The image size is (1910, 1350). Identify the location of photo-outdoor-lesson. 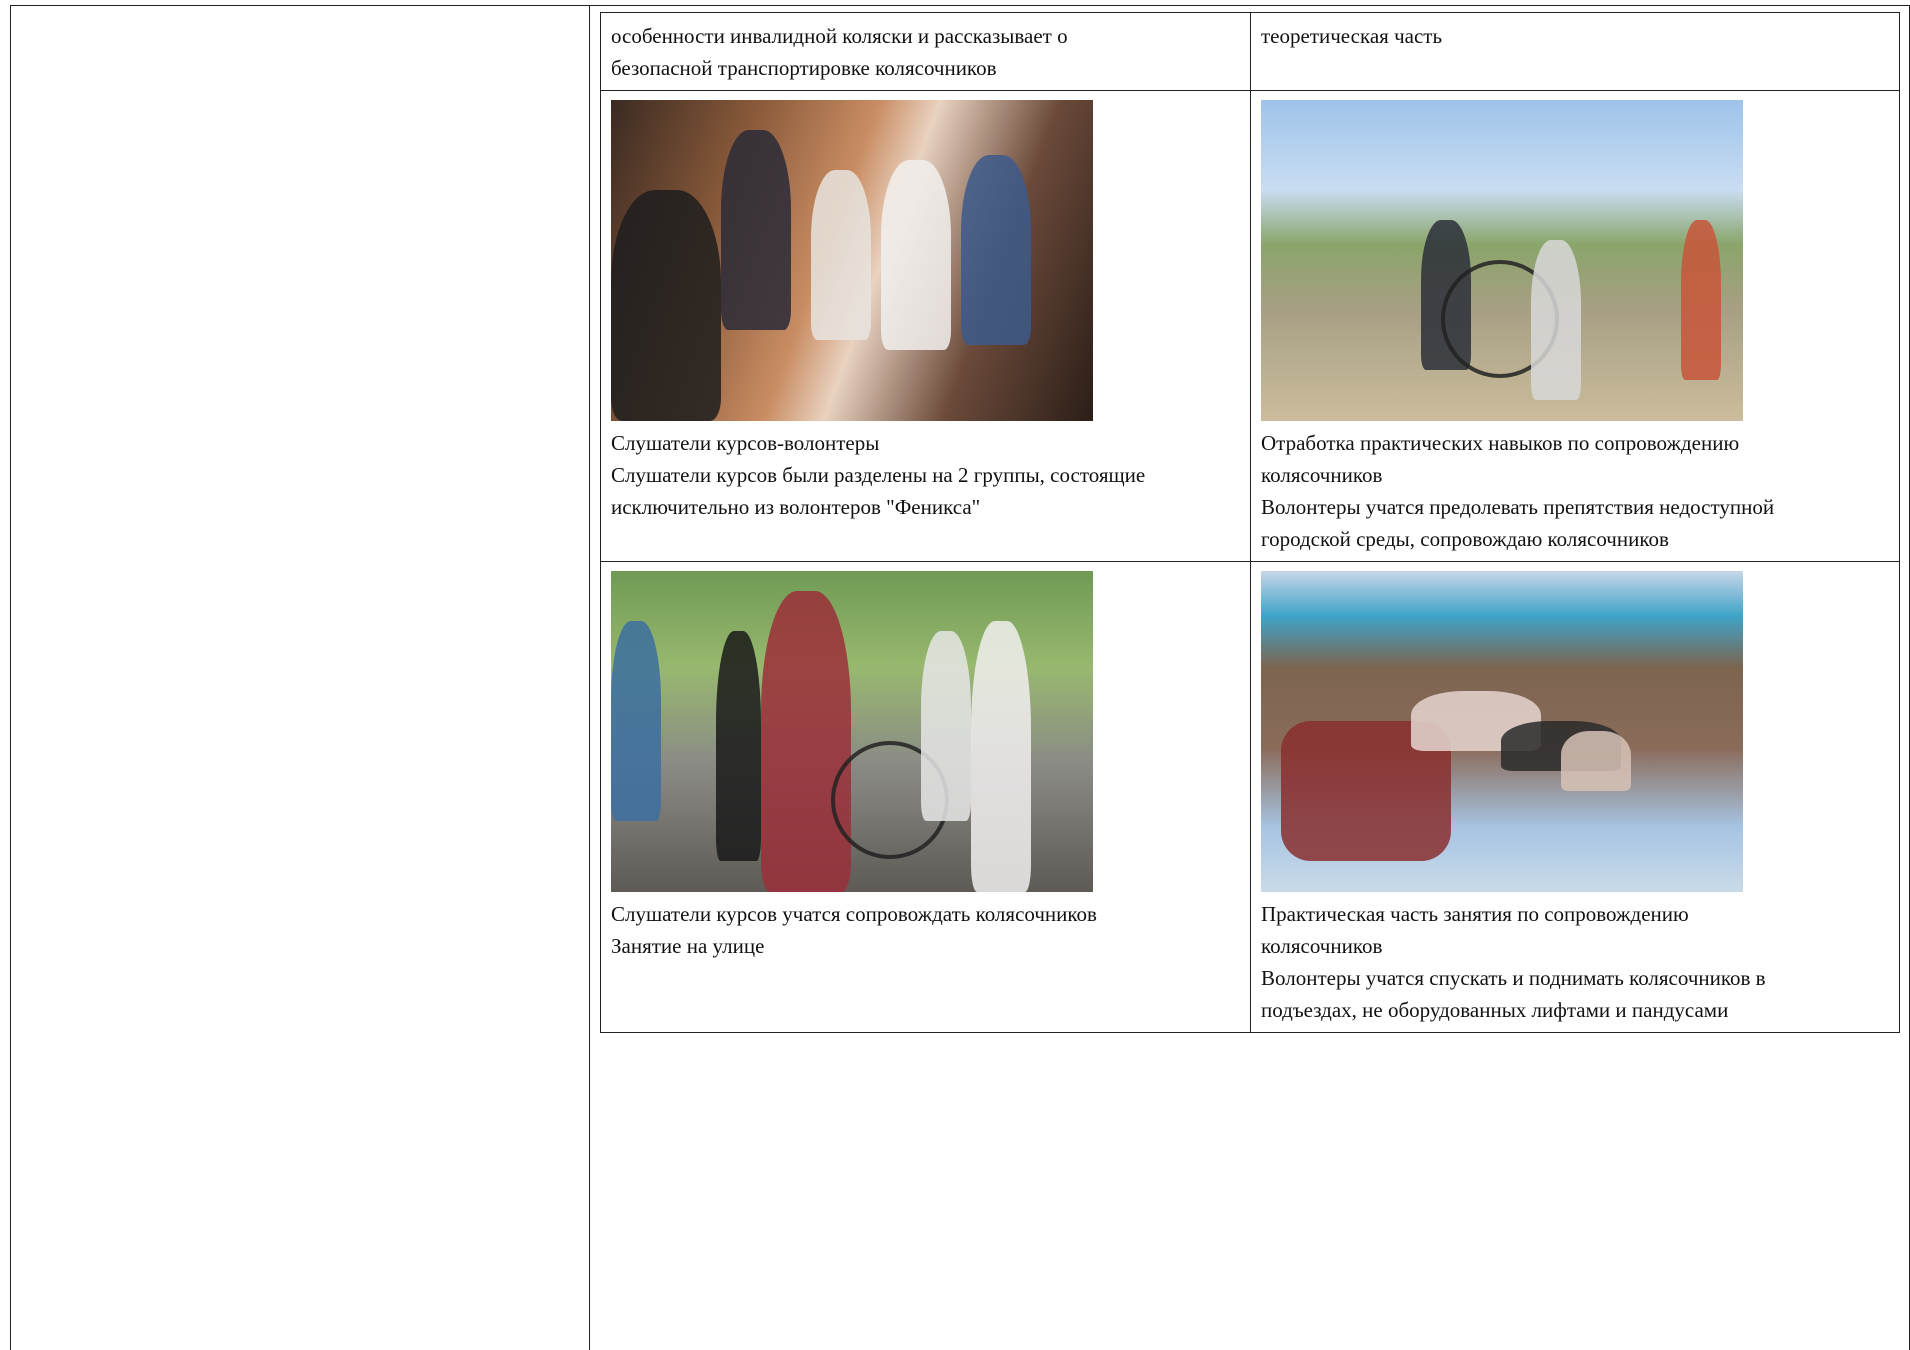
(852, 731).